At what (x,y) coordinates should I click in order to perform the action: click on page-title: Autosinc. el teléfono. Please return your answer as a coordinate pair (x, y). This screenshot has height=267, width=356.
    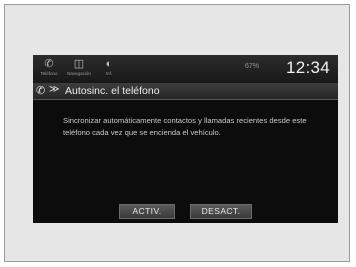
    Looking at the image, I should click on (112, 91).